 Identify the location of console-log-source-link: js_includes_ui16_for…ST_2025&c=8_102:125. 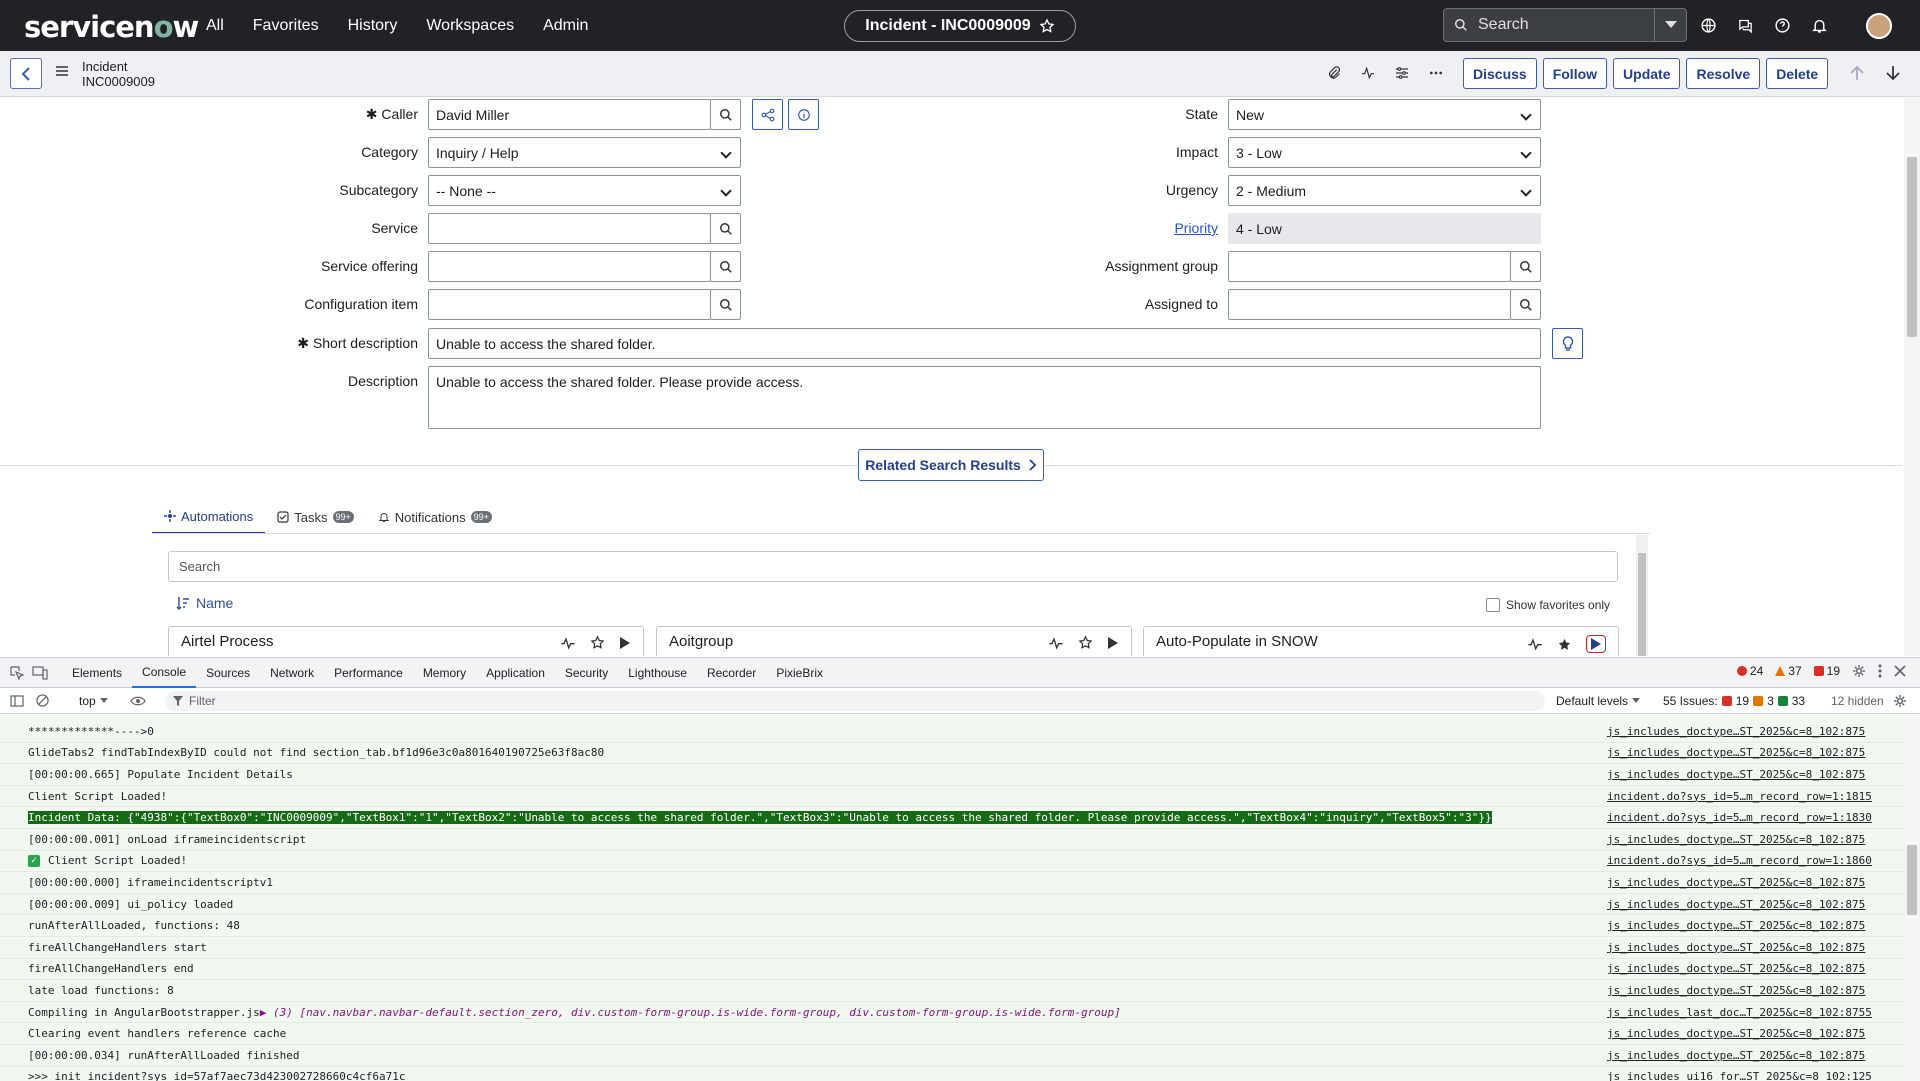
(1739, 1075).